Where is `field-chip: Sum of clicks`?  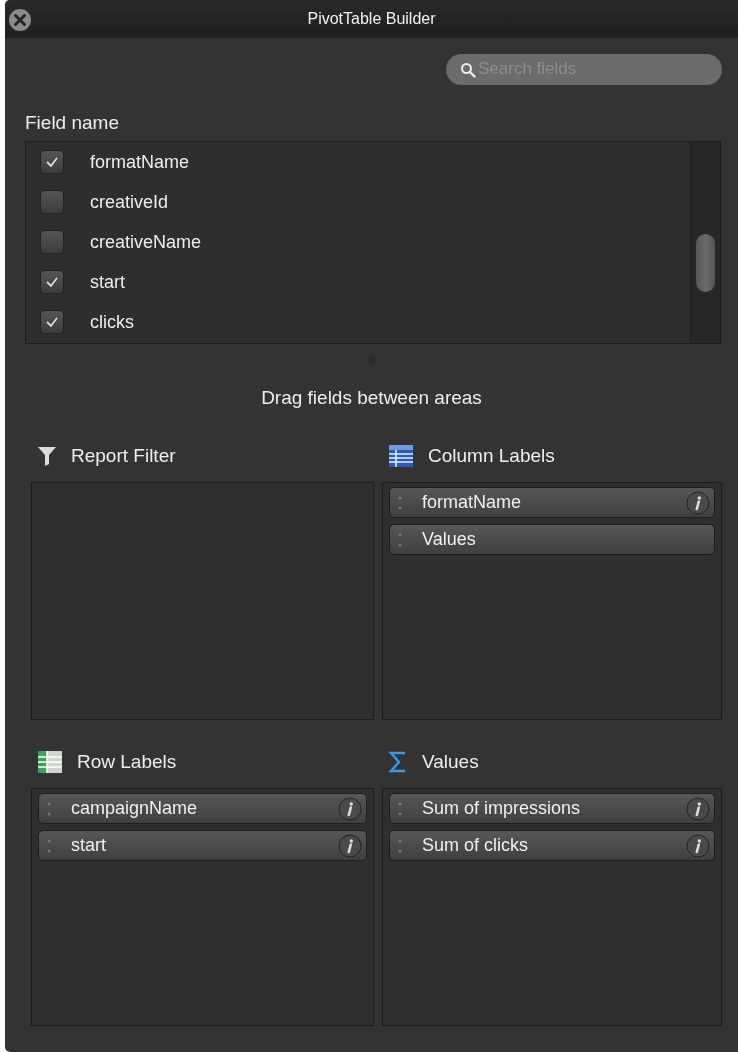
field-chip: Sum of clicks is located at coordinates (552, 845).